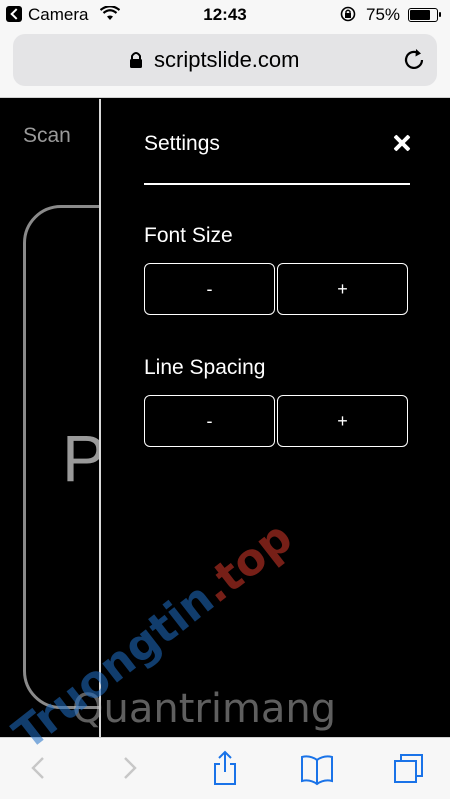  Describe the element at coordinates (129, 768) in the screenshot. I see `forward-icon` at that location.